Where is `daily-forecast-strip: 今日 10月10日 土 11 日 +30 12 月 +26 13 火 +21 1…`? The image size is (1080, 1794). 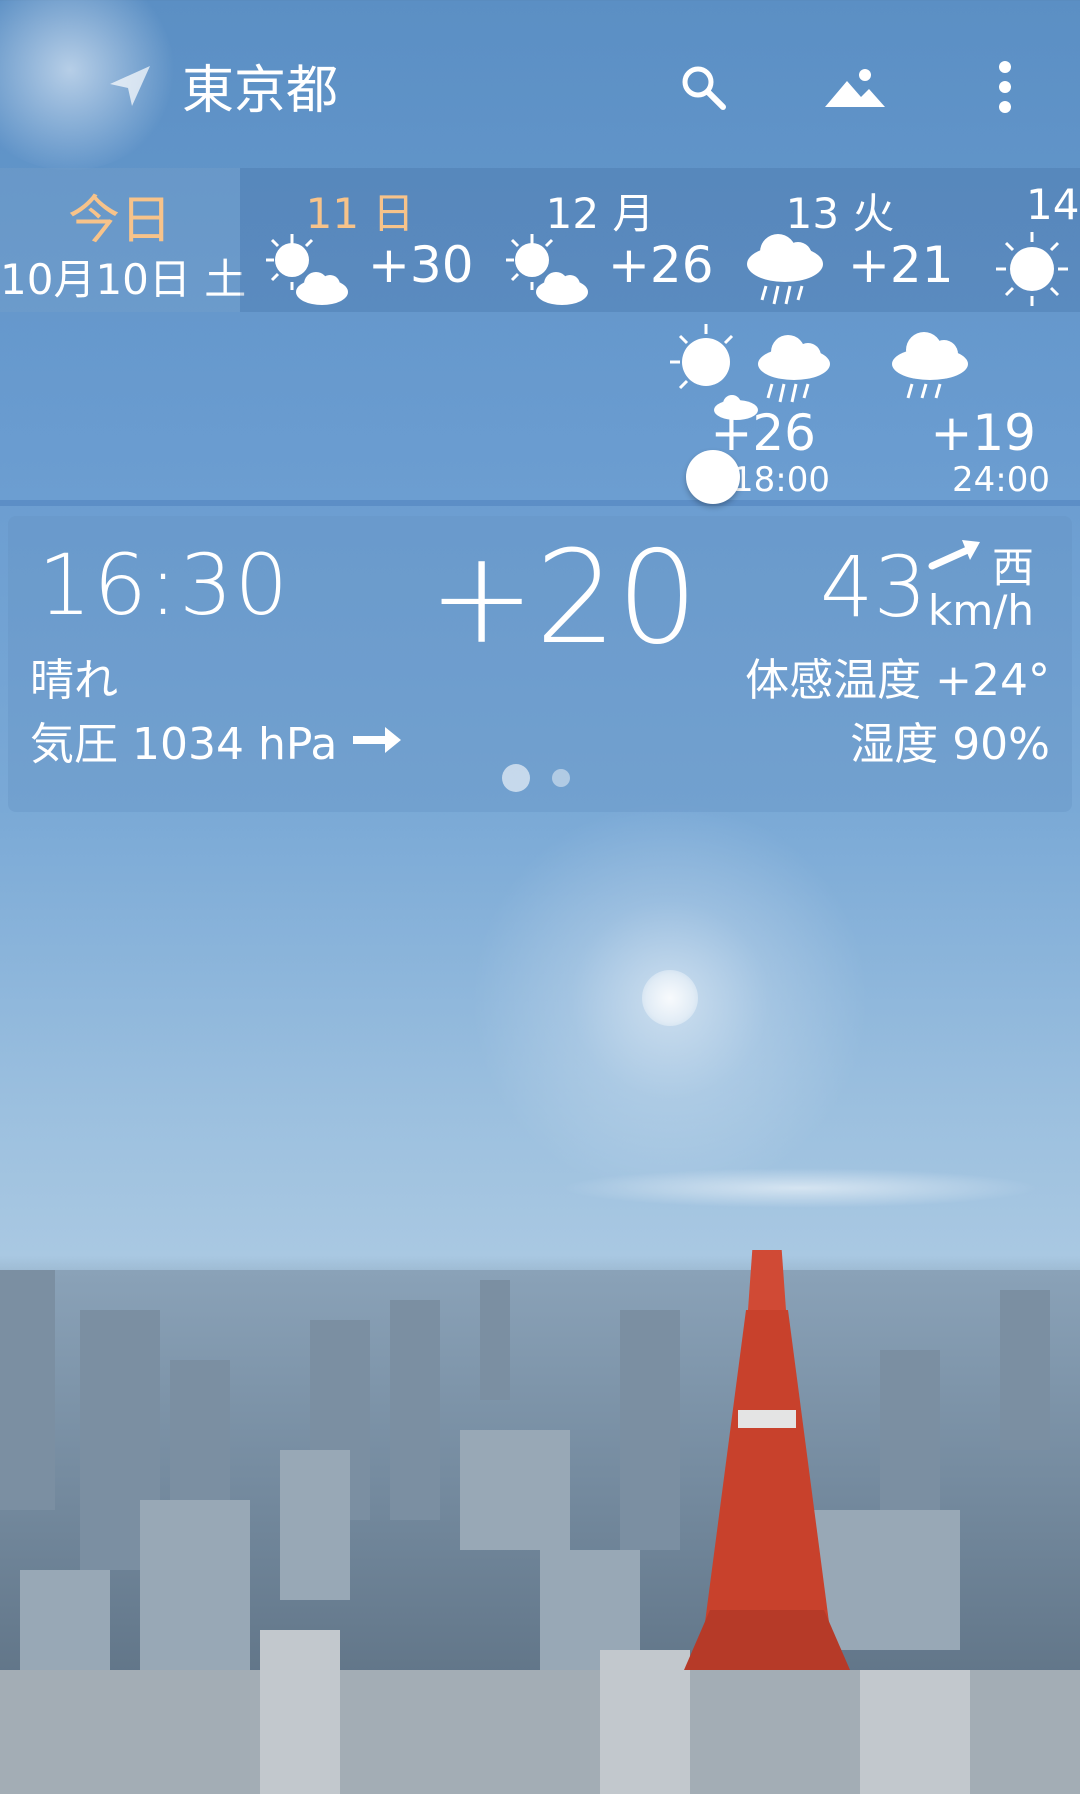 daily-forecast-strip: 今日 10月10日 土 11 日 +30 12 月 +26 13 火 +21 1… is located at coordinates (540, 240).